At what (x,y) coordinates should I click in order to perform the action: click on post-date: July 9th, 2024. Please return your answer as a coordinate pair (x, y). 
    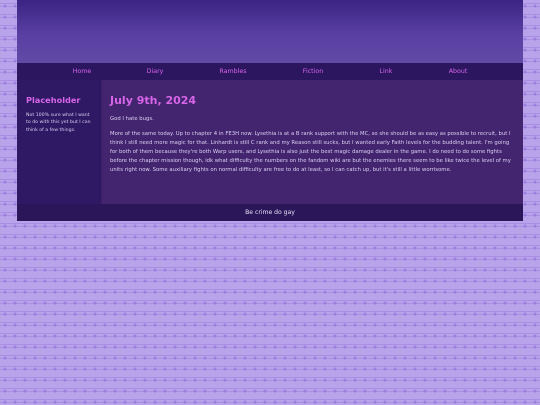
    Looking at the image, I should click on (153, 100).